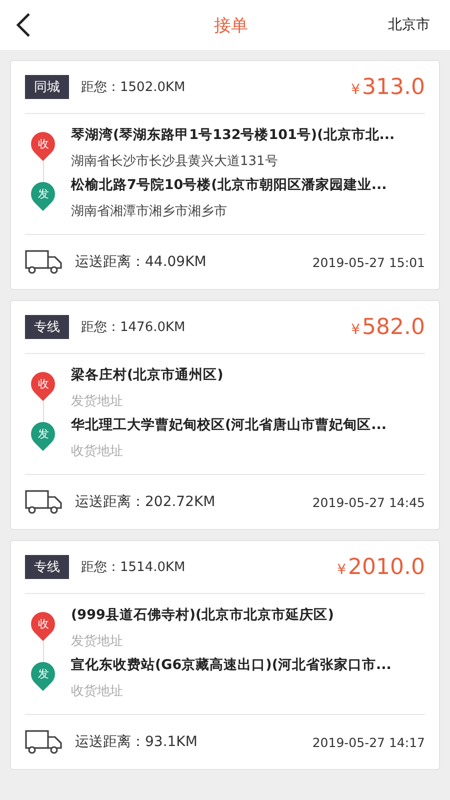 The image size is (450, 800). I want to click on address-text: 湖南省湘潭市湘乡市湘乡市, so click(149, 211).